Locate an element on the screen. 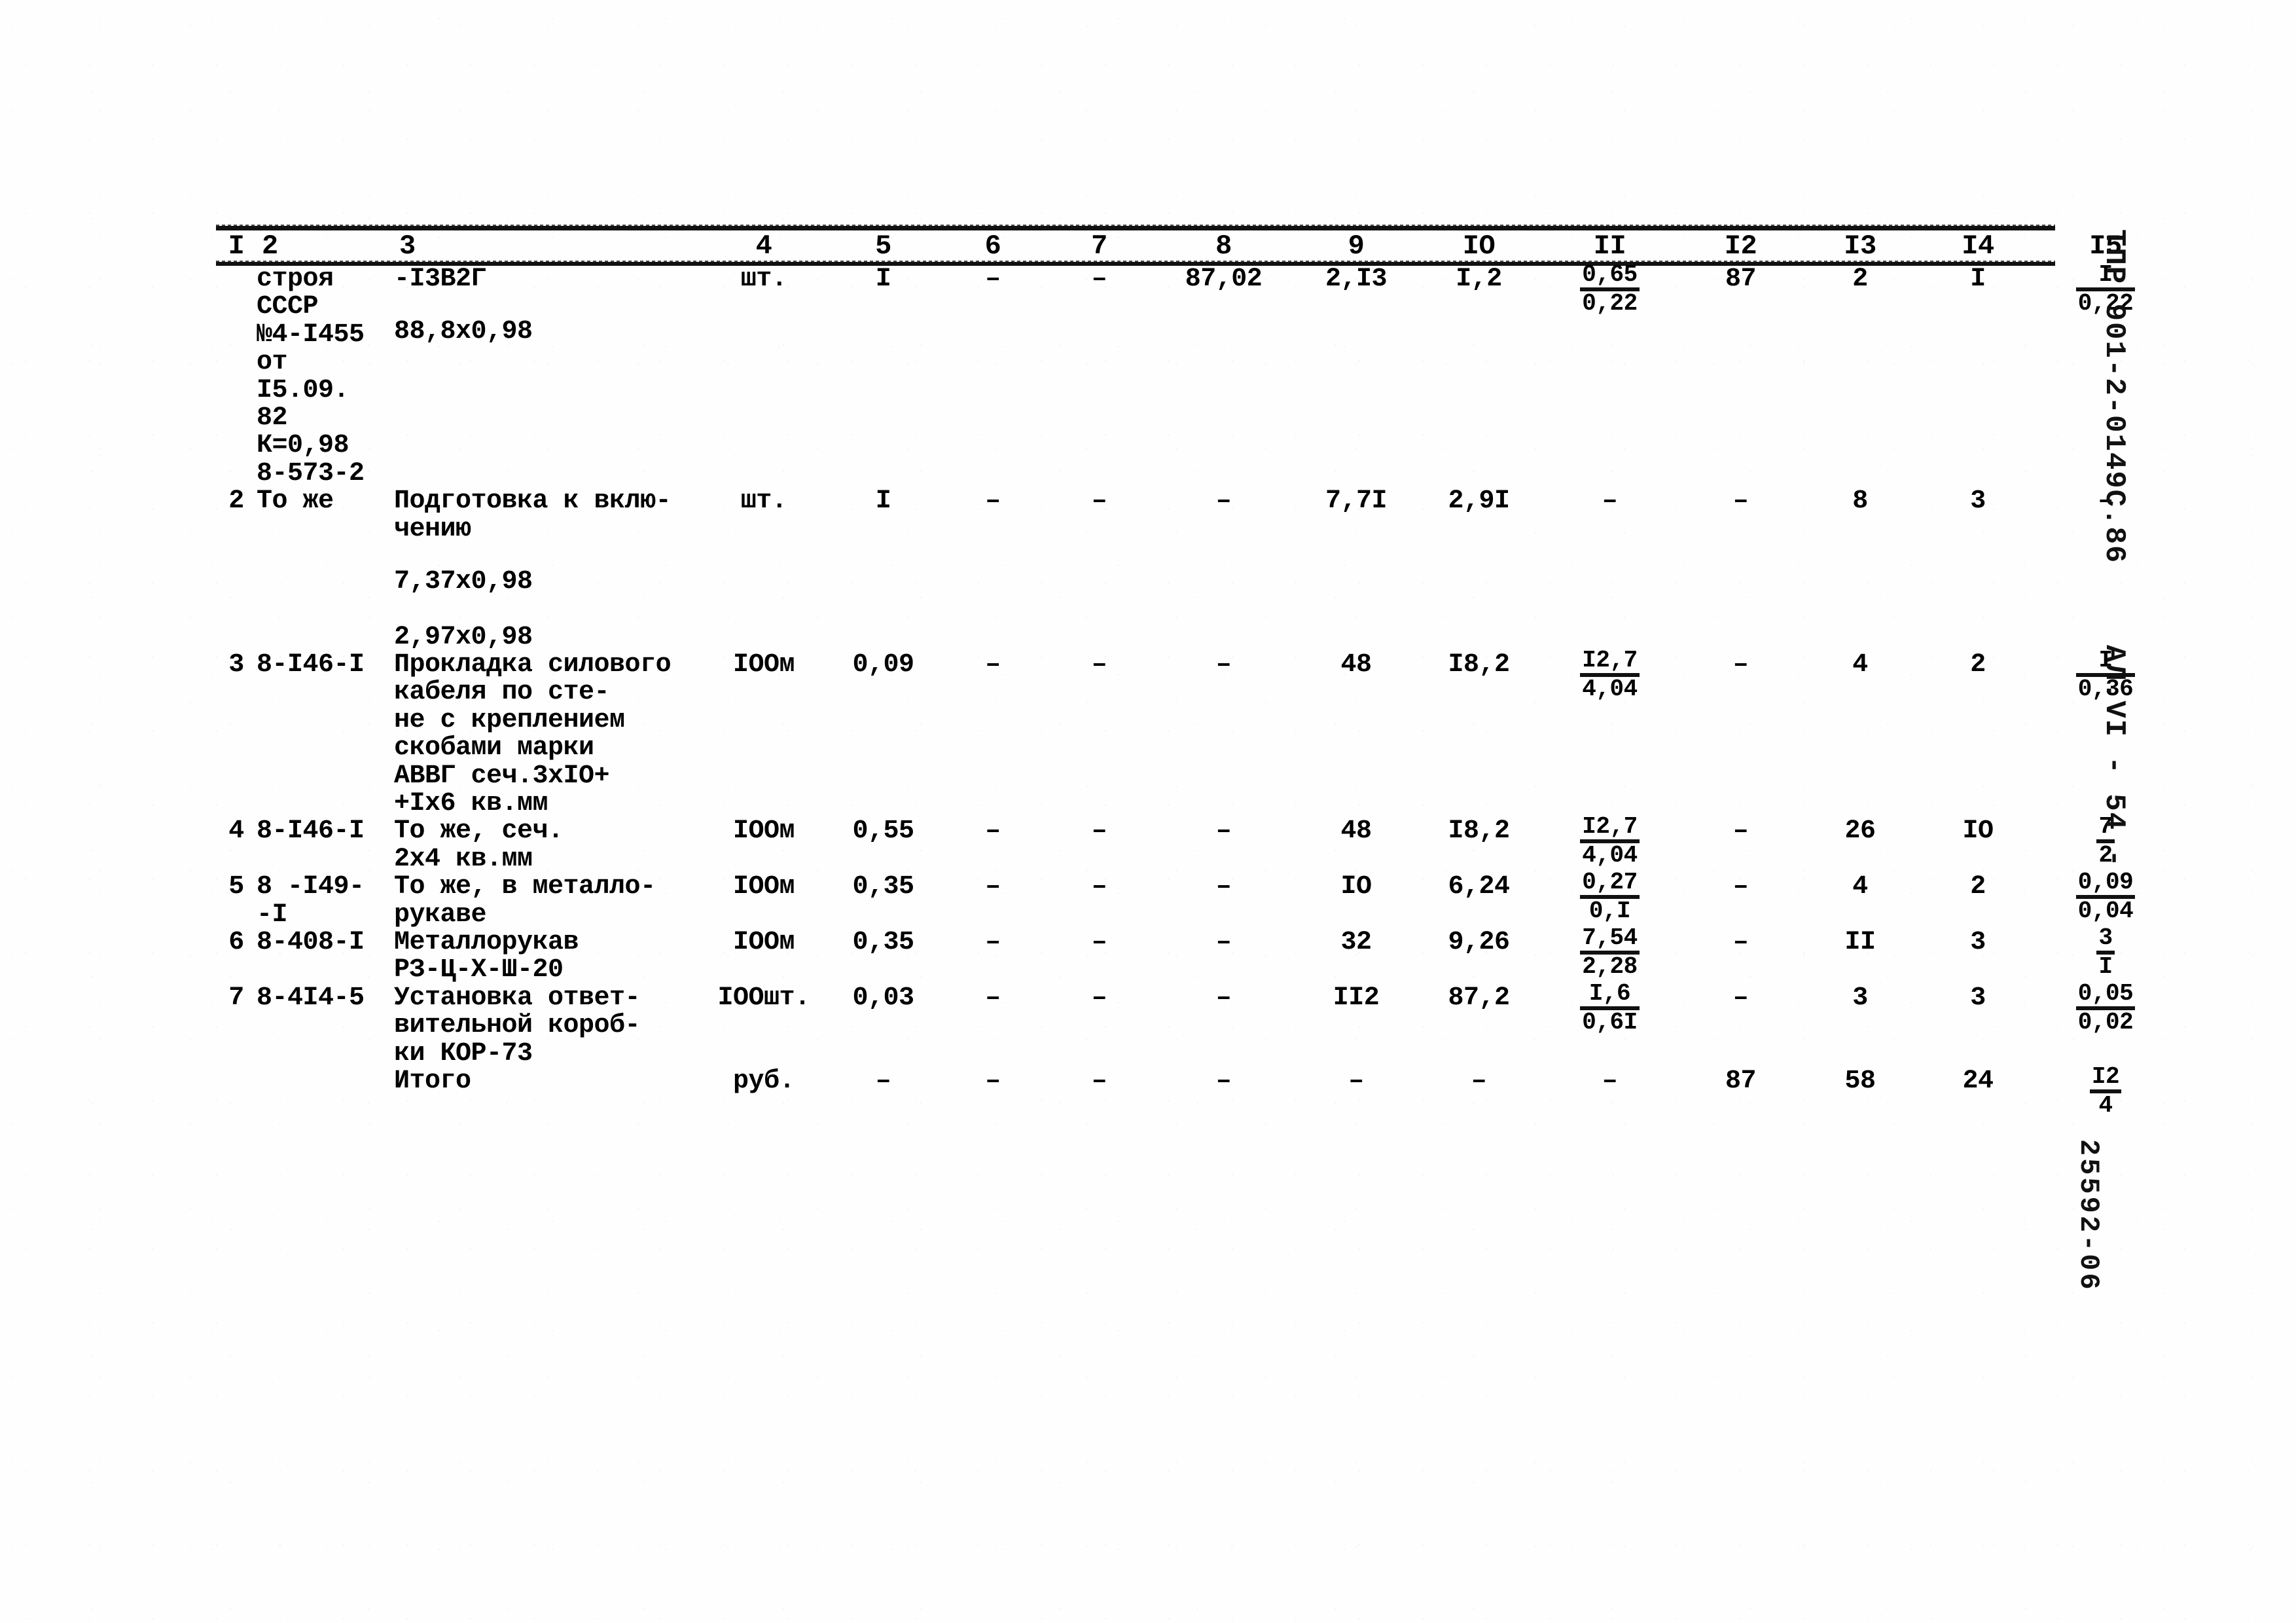 This screenshot has width=2296, height=1623. row-value-col-11: 0,27 0,I is located at coordinates (1609, 900).